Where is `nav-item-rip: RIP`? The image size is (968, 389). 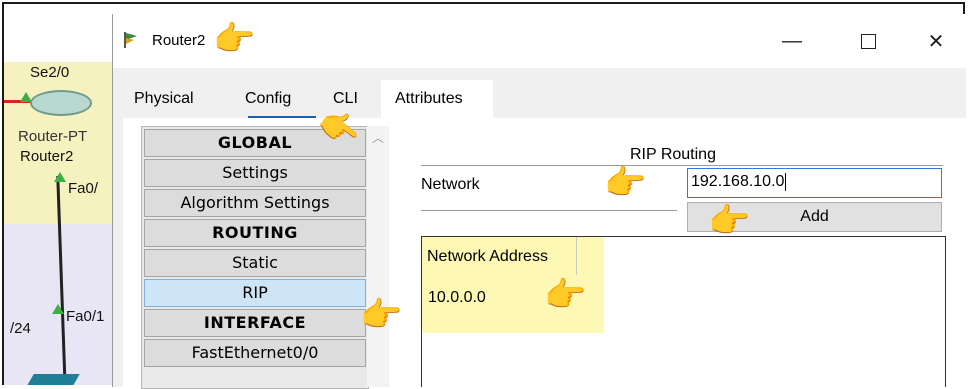 nav-item-rip: RIP is located at coordinates (255, 293).